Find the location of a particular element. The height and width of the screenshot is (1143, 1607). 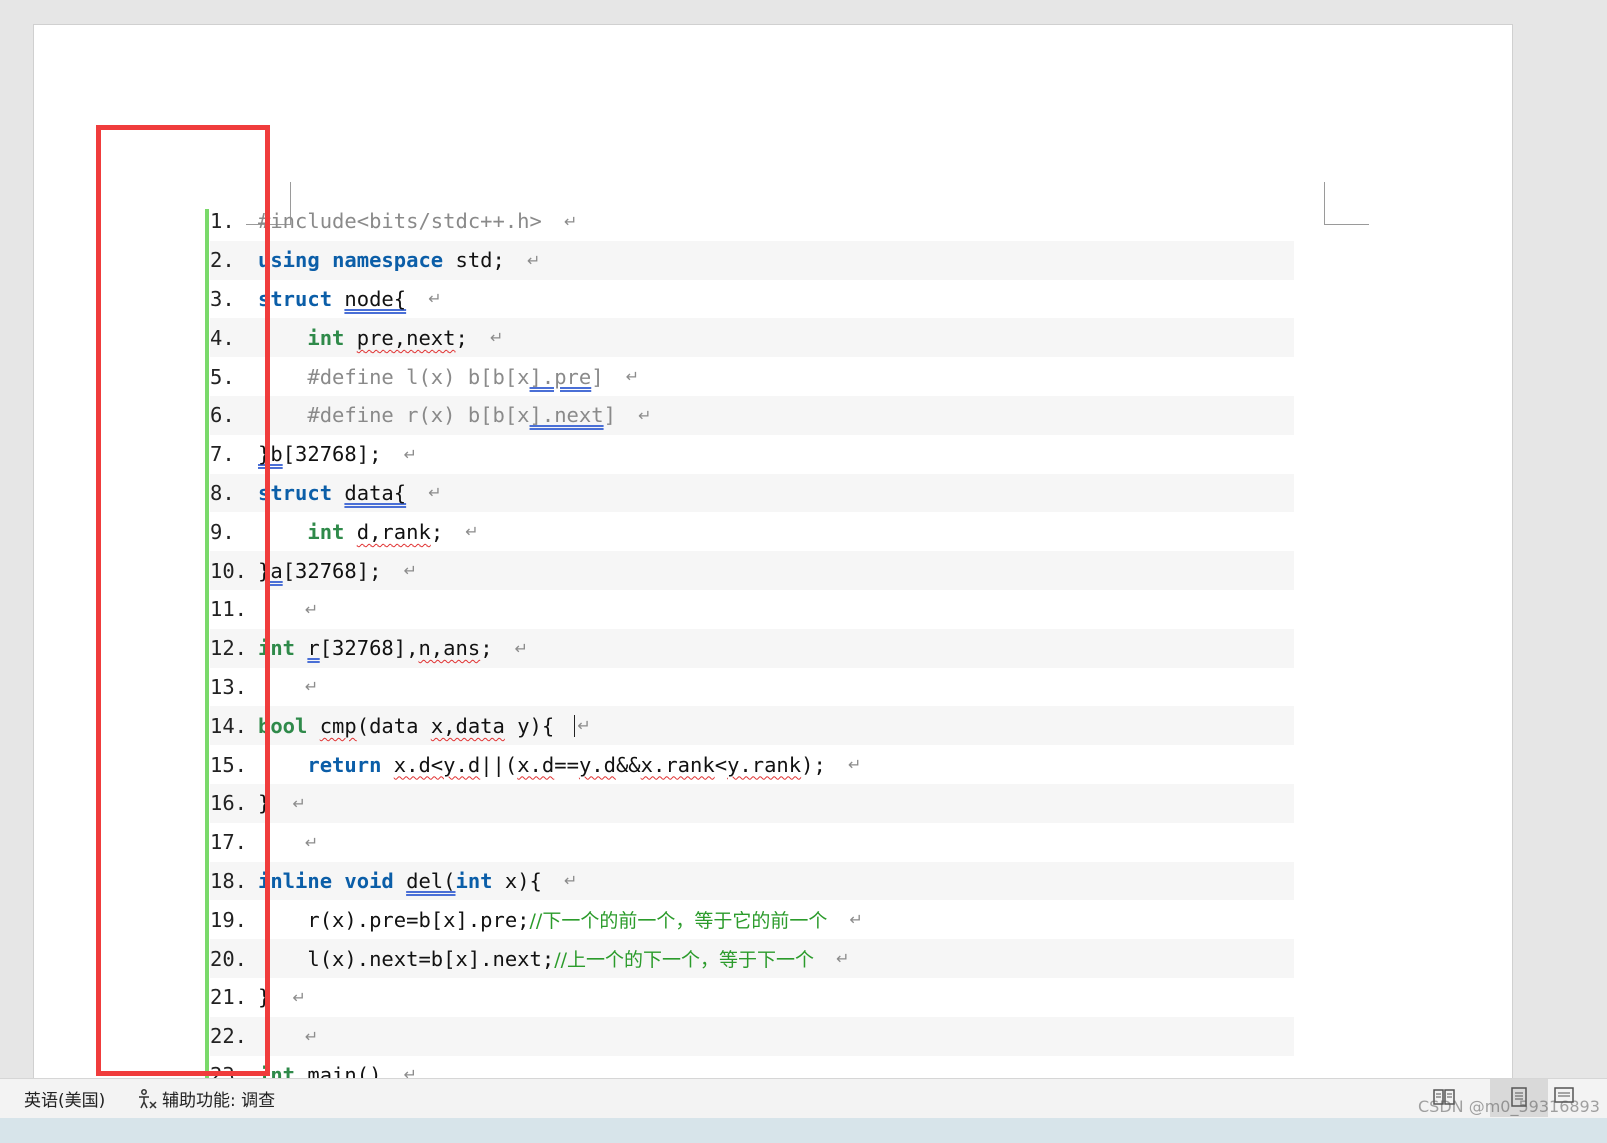

highlight-box is located at coordinates (183, 600).